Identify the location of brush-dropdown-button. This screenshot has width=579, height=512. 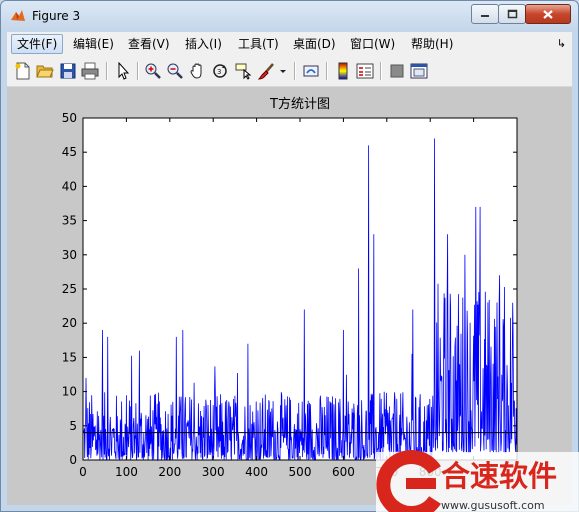
(283, 71).